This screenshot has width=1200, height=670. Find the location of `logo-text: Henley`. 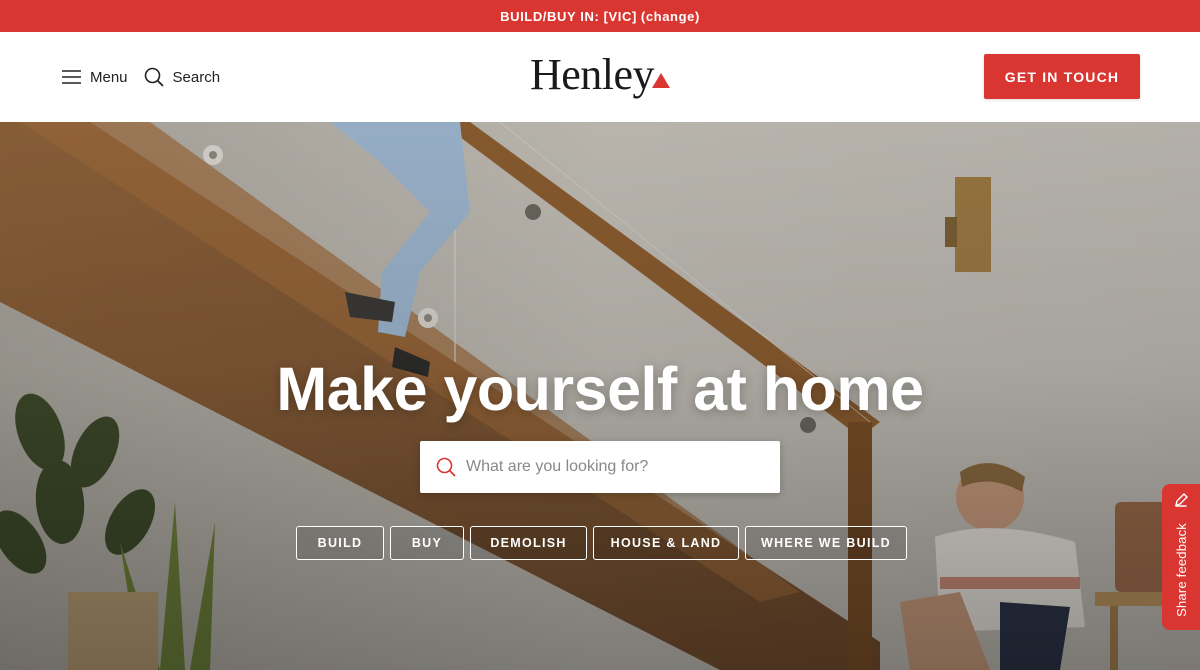

logo-text: Henley is located at coordinates (592, 74).